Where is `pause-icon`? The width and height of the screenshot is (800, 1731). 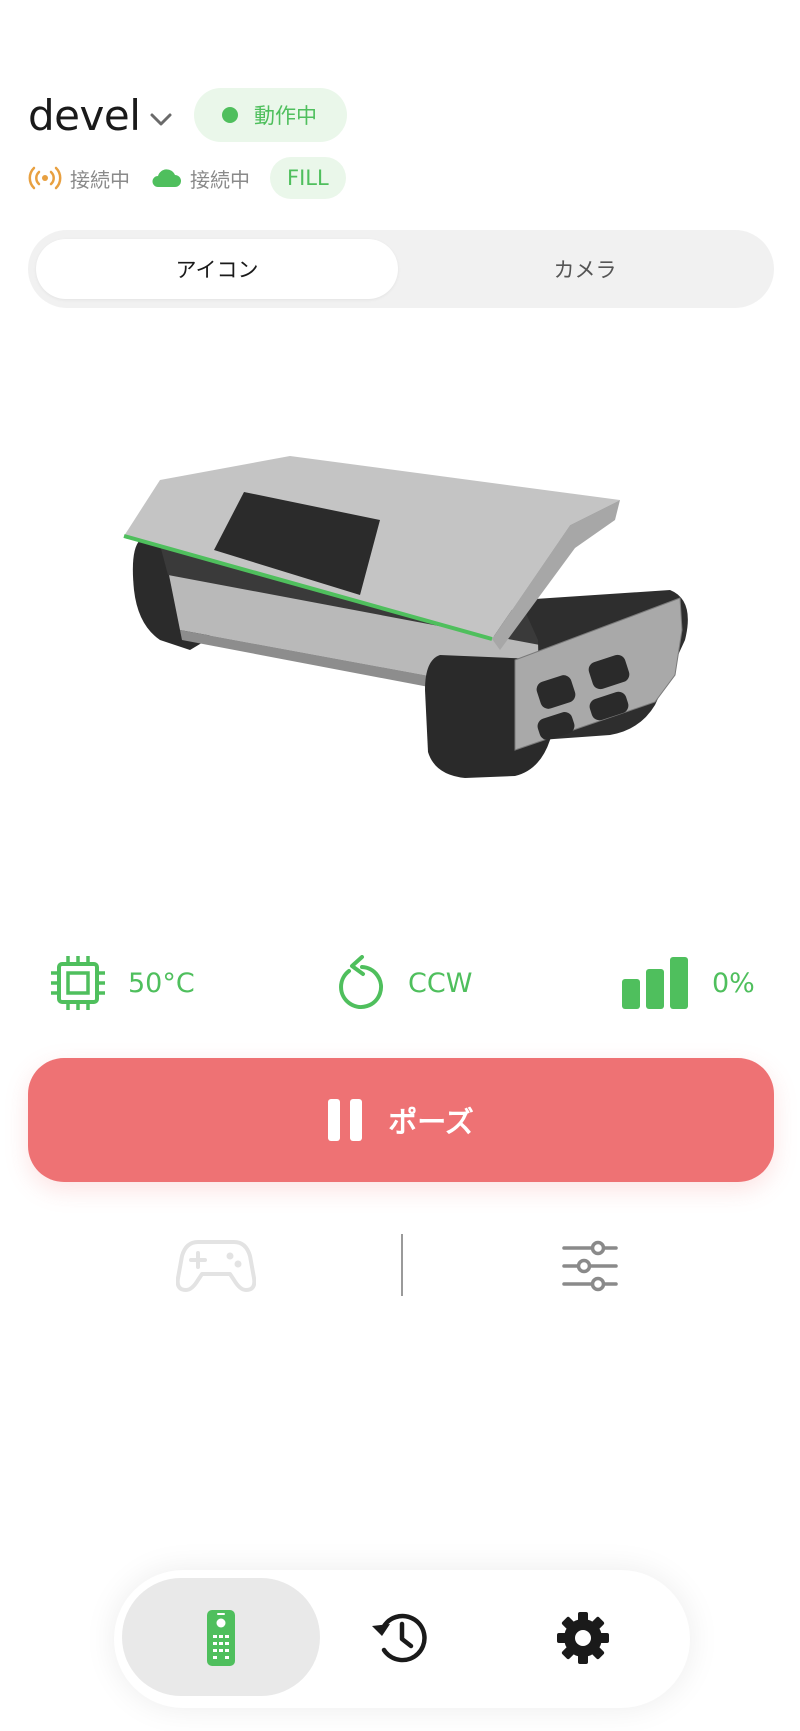
pause-icon is located at coordinates (345, 1120).